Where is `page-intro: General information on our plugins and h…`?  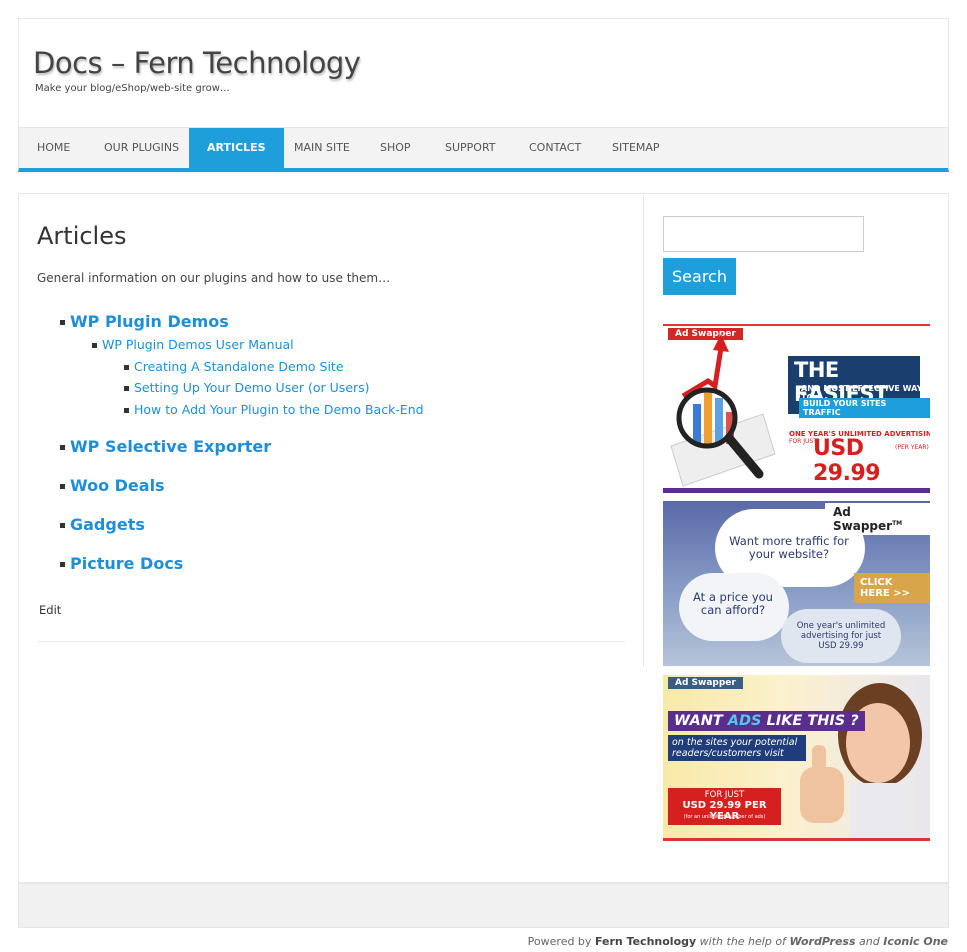
page-intro: General information on our plugins and h… is located at coordinates (214, 278).